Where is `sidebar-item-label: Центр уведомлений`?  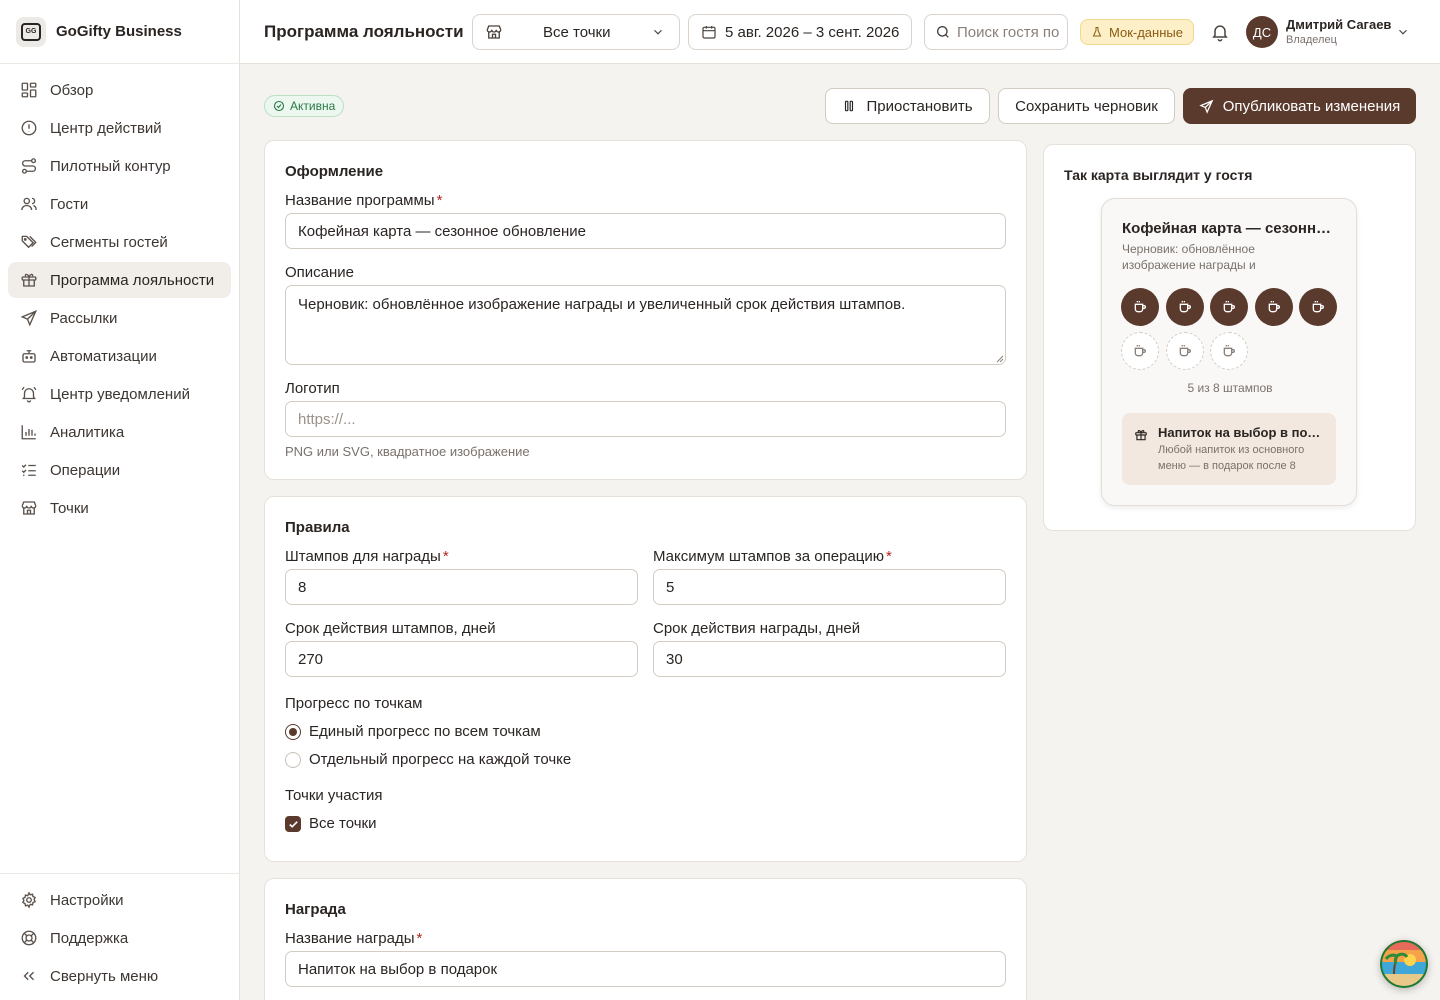 sidebar-item-label: Центр уведомлений is located at coordinates (120, 394).